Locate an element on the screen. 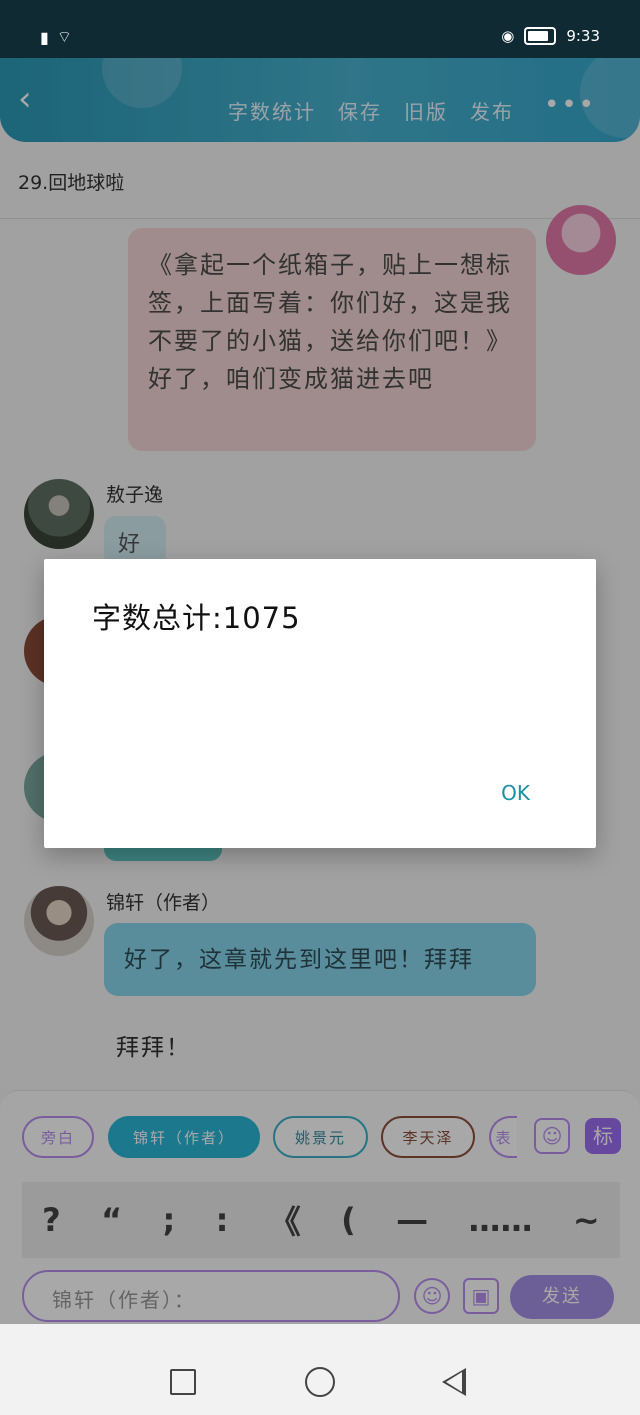 The image size is (640, 1415). word-count-text: 字数总计:1075 is located at coordinates (196, 618).